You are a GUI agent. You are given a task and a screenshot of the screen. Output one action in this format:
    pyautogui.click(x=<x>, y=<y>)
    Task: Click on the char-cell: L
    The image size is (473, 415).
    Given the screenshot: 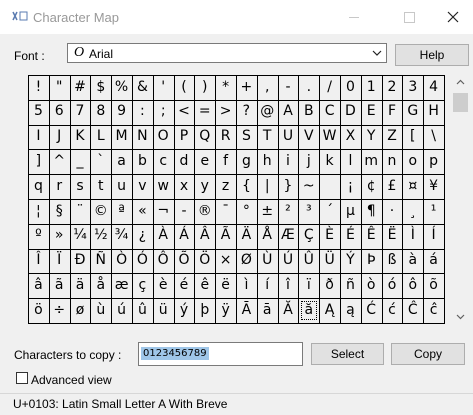 What is the action you would take?
    pyautogui.click(x=101, y=137)
    